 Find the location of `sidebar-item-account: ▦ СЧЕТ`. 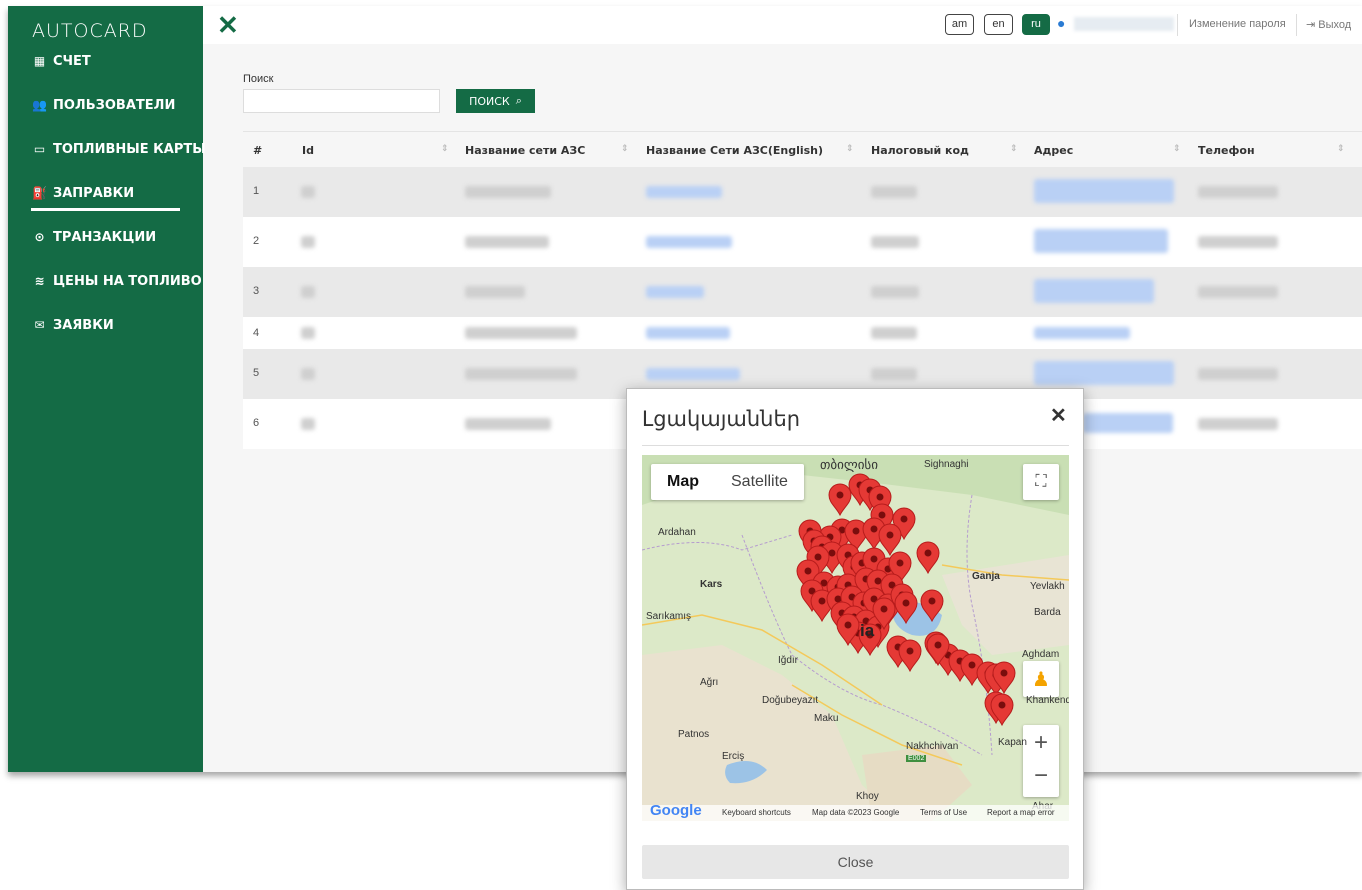

sidebar-item-account: ▦ СЧЕТ is located at coordinates (61, 61).